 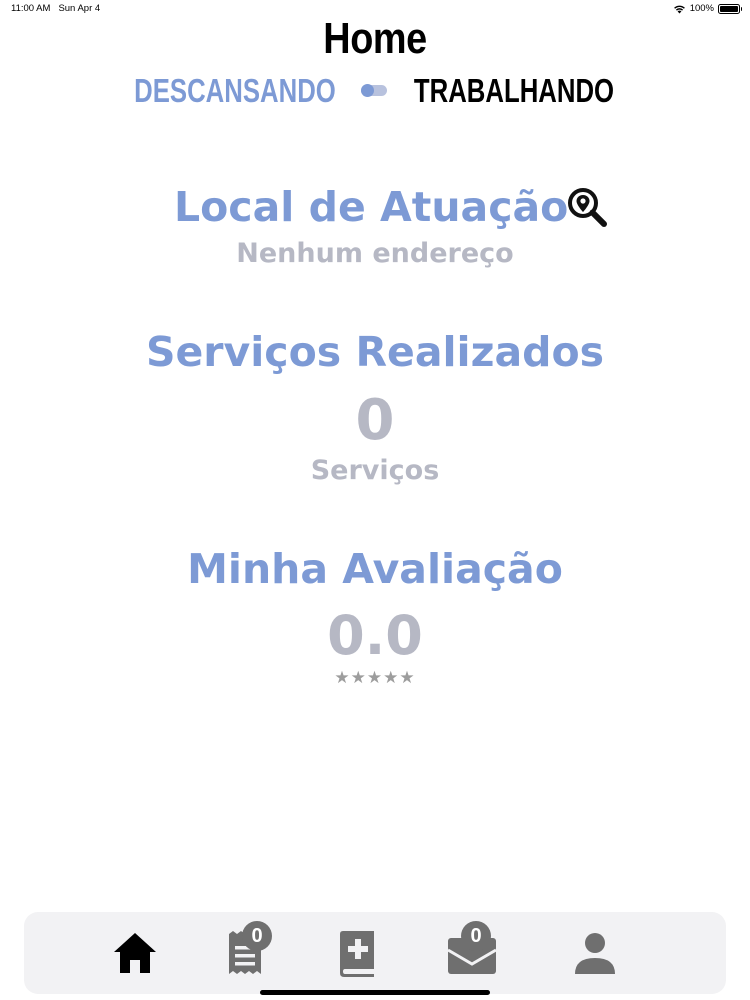 I want to click on rating-stars: ★★★★★, so click(x=375, y=678).